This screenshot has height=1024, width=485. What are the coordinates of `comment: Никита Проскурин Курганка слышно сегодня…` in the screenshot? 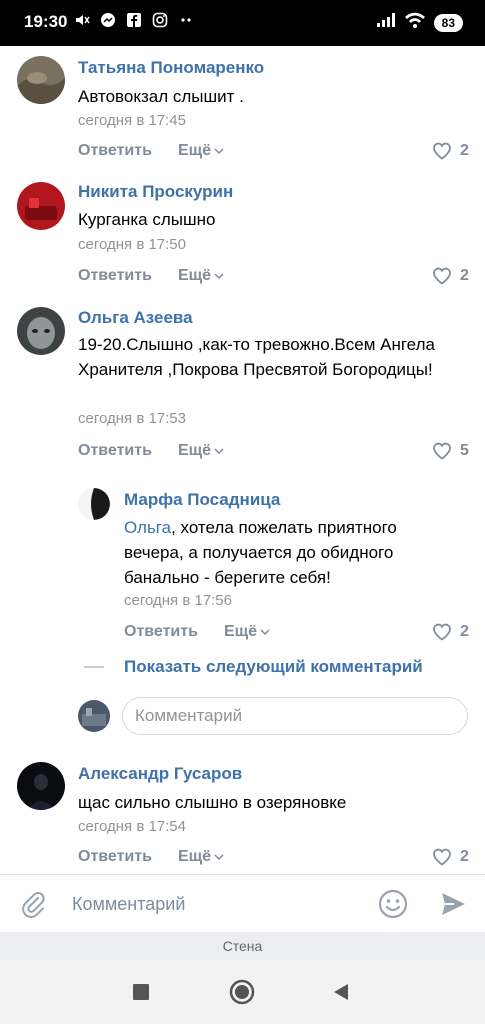 It's located at (242, 233).